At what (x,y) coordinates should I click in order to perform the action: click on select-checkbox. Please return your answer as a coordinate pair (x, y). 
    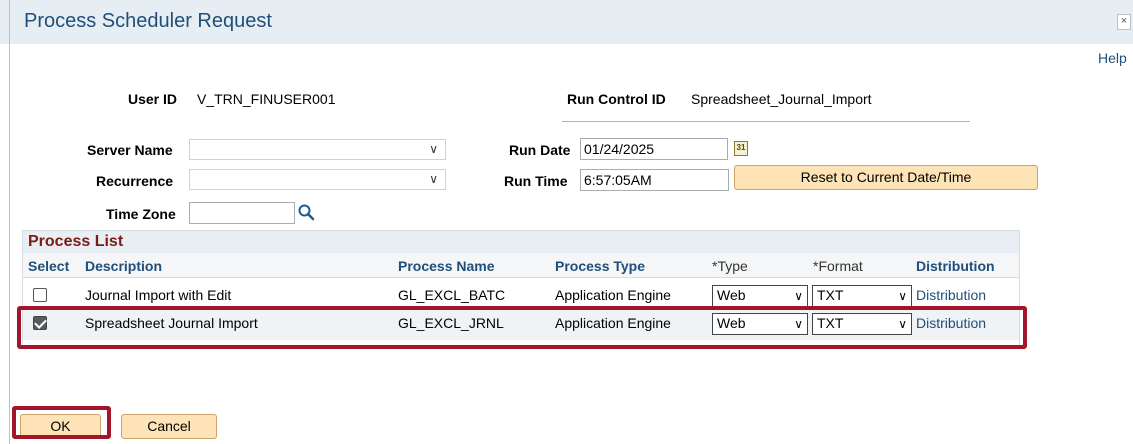
    Looking at the image, I should click on (40, 295).